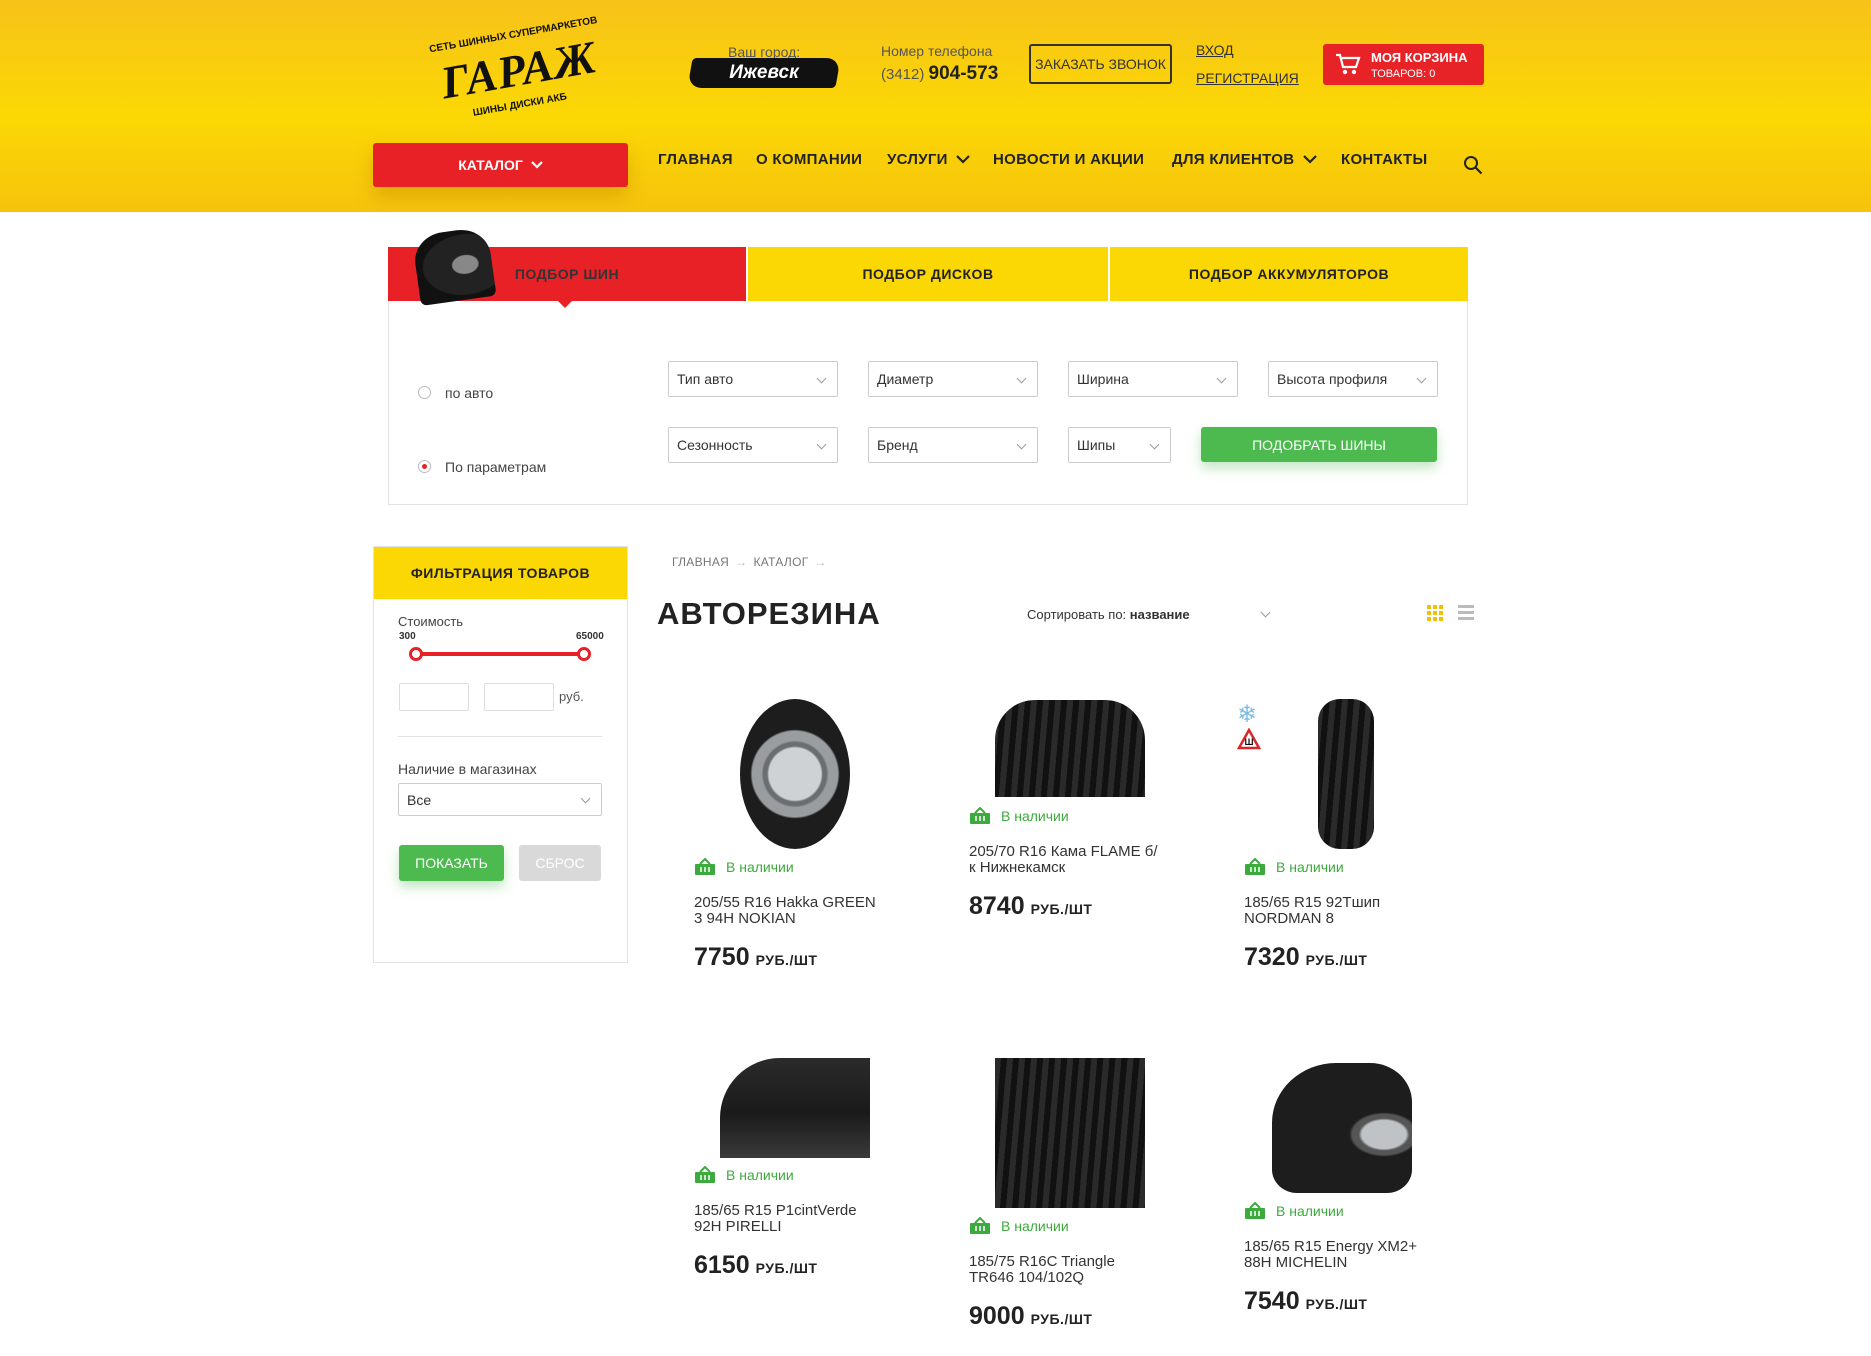 The width and height of the screenshot is (1871, 1356). I want to click on phone-code: (3412), so click(903, 74).